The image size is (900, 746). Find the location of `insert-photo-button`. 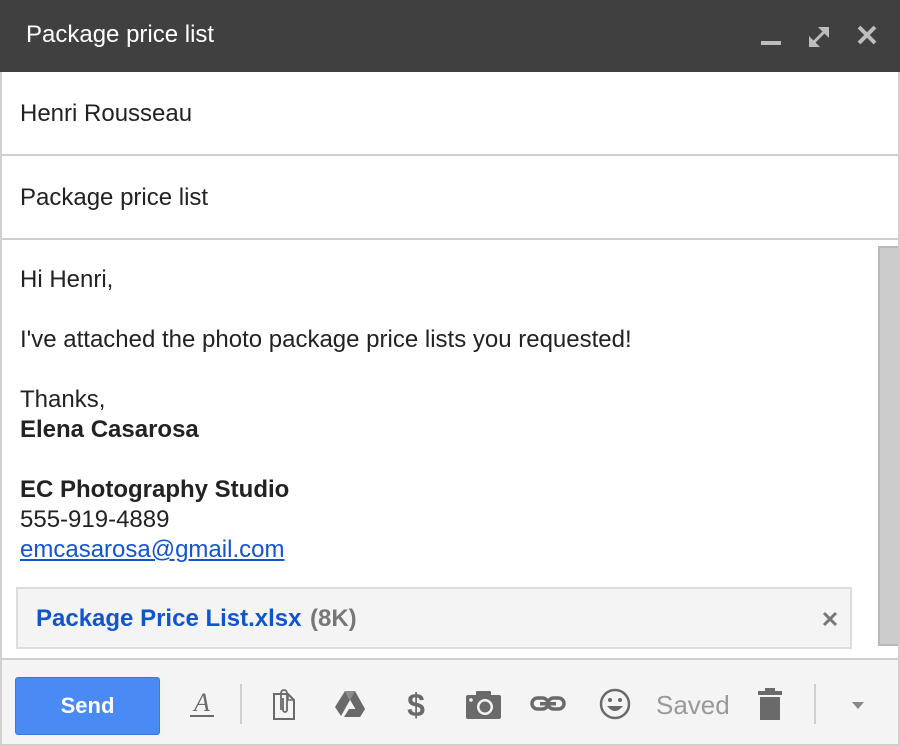

insert-photo-button is located at coordinates (483, 704).